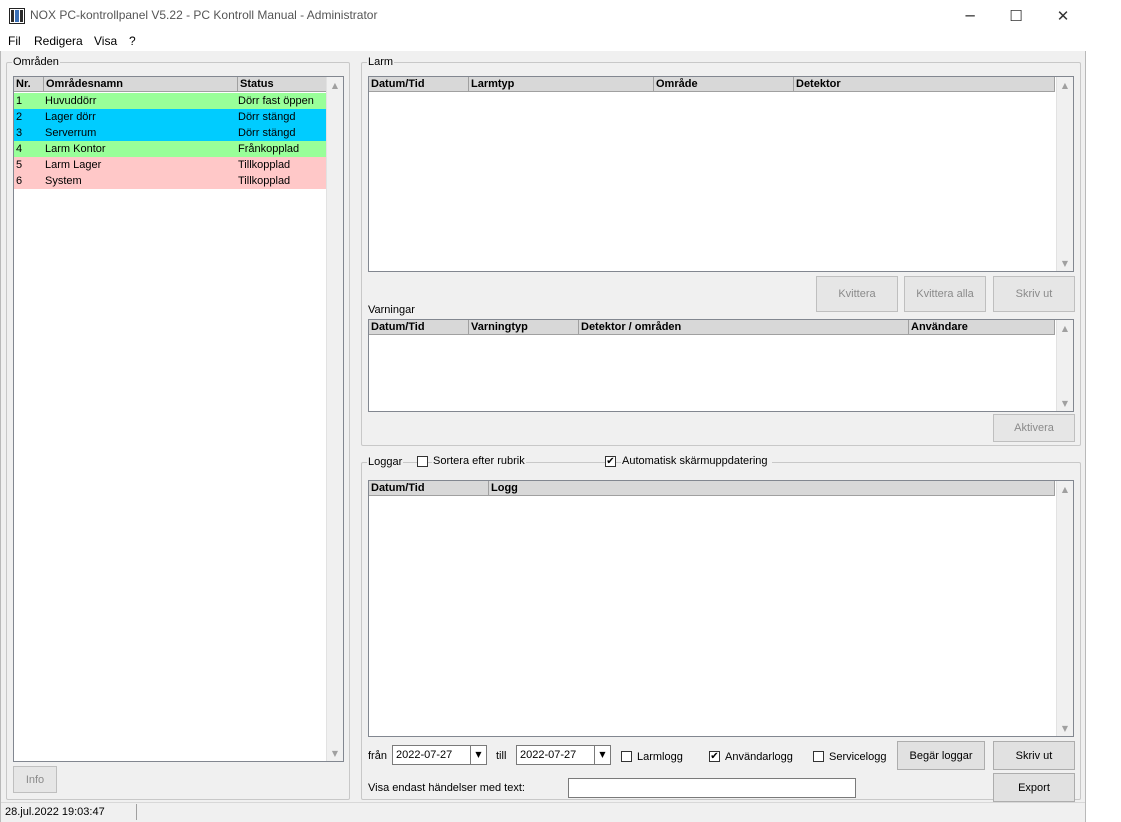 The image size is (1121, 822). What do you see at coordinates (1034, 755) in the screenshot?
I see `print-logs-button: Skriv ut` at bounding box center [1034, 755].